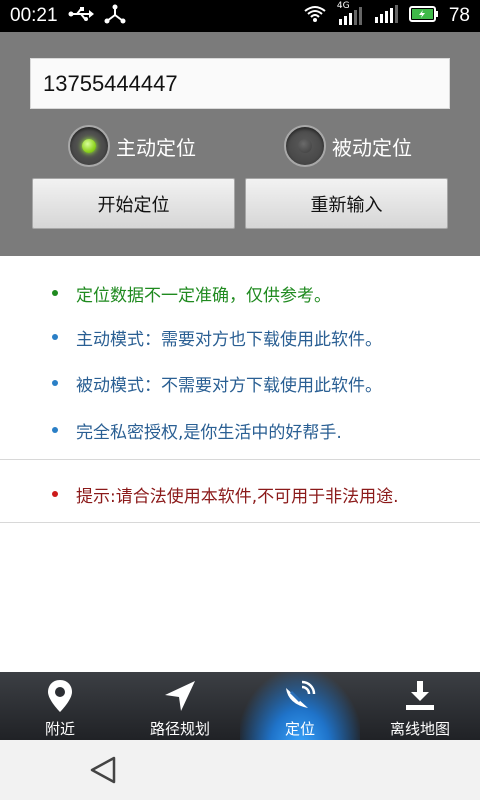  What do you see at coordinates (229, 339) in the screenshot?
I see `info-text: 主动模式：需要对方也下载使用此软件。` at bounding box center [229, 339].